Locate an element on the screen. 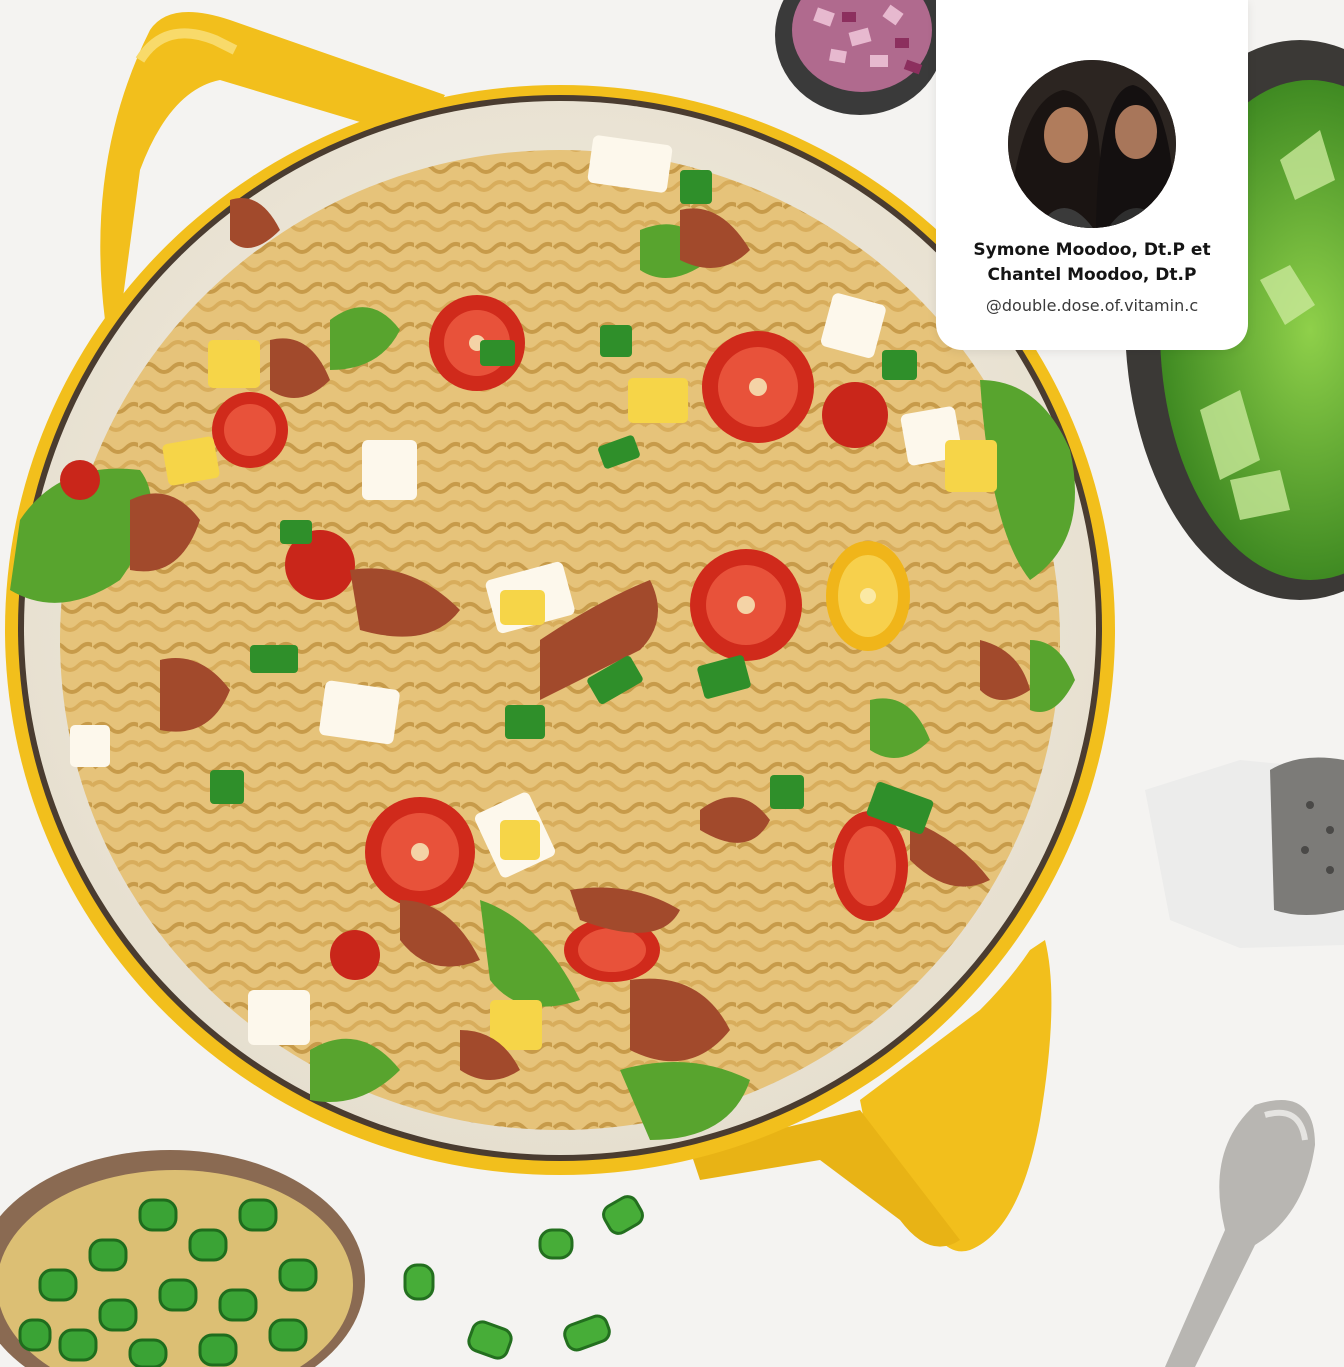 Image resolution: width=1344 pixels, height=1367 pixels. author-name-line-1: Symone Moodoo, Dt.P et is located at coordinates (1092, 250).